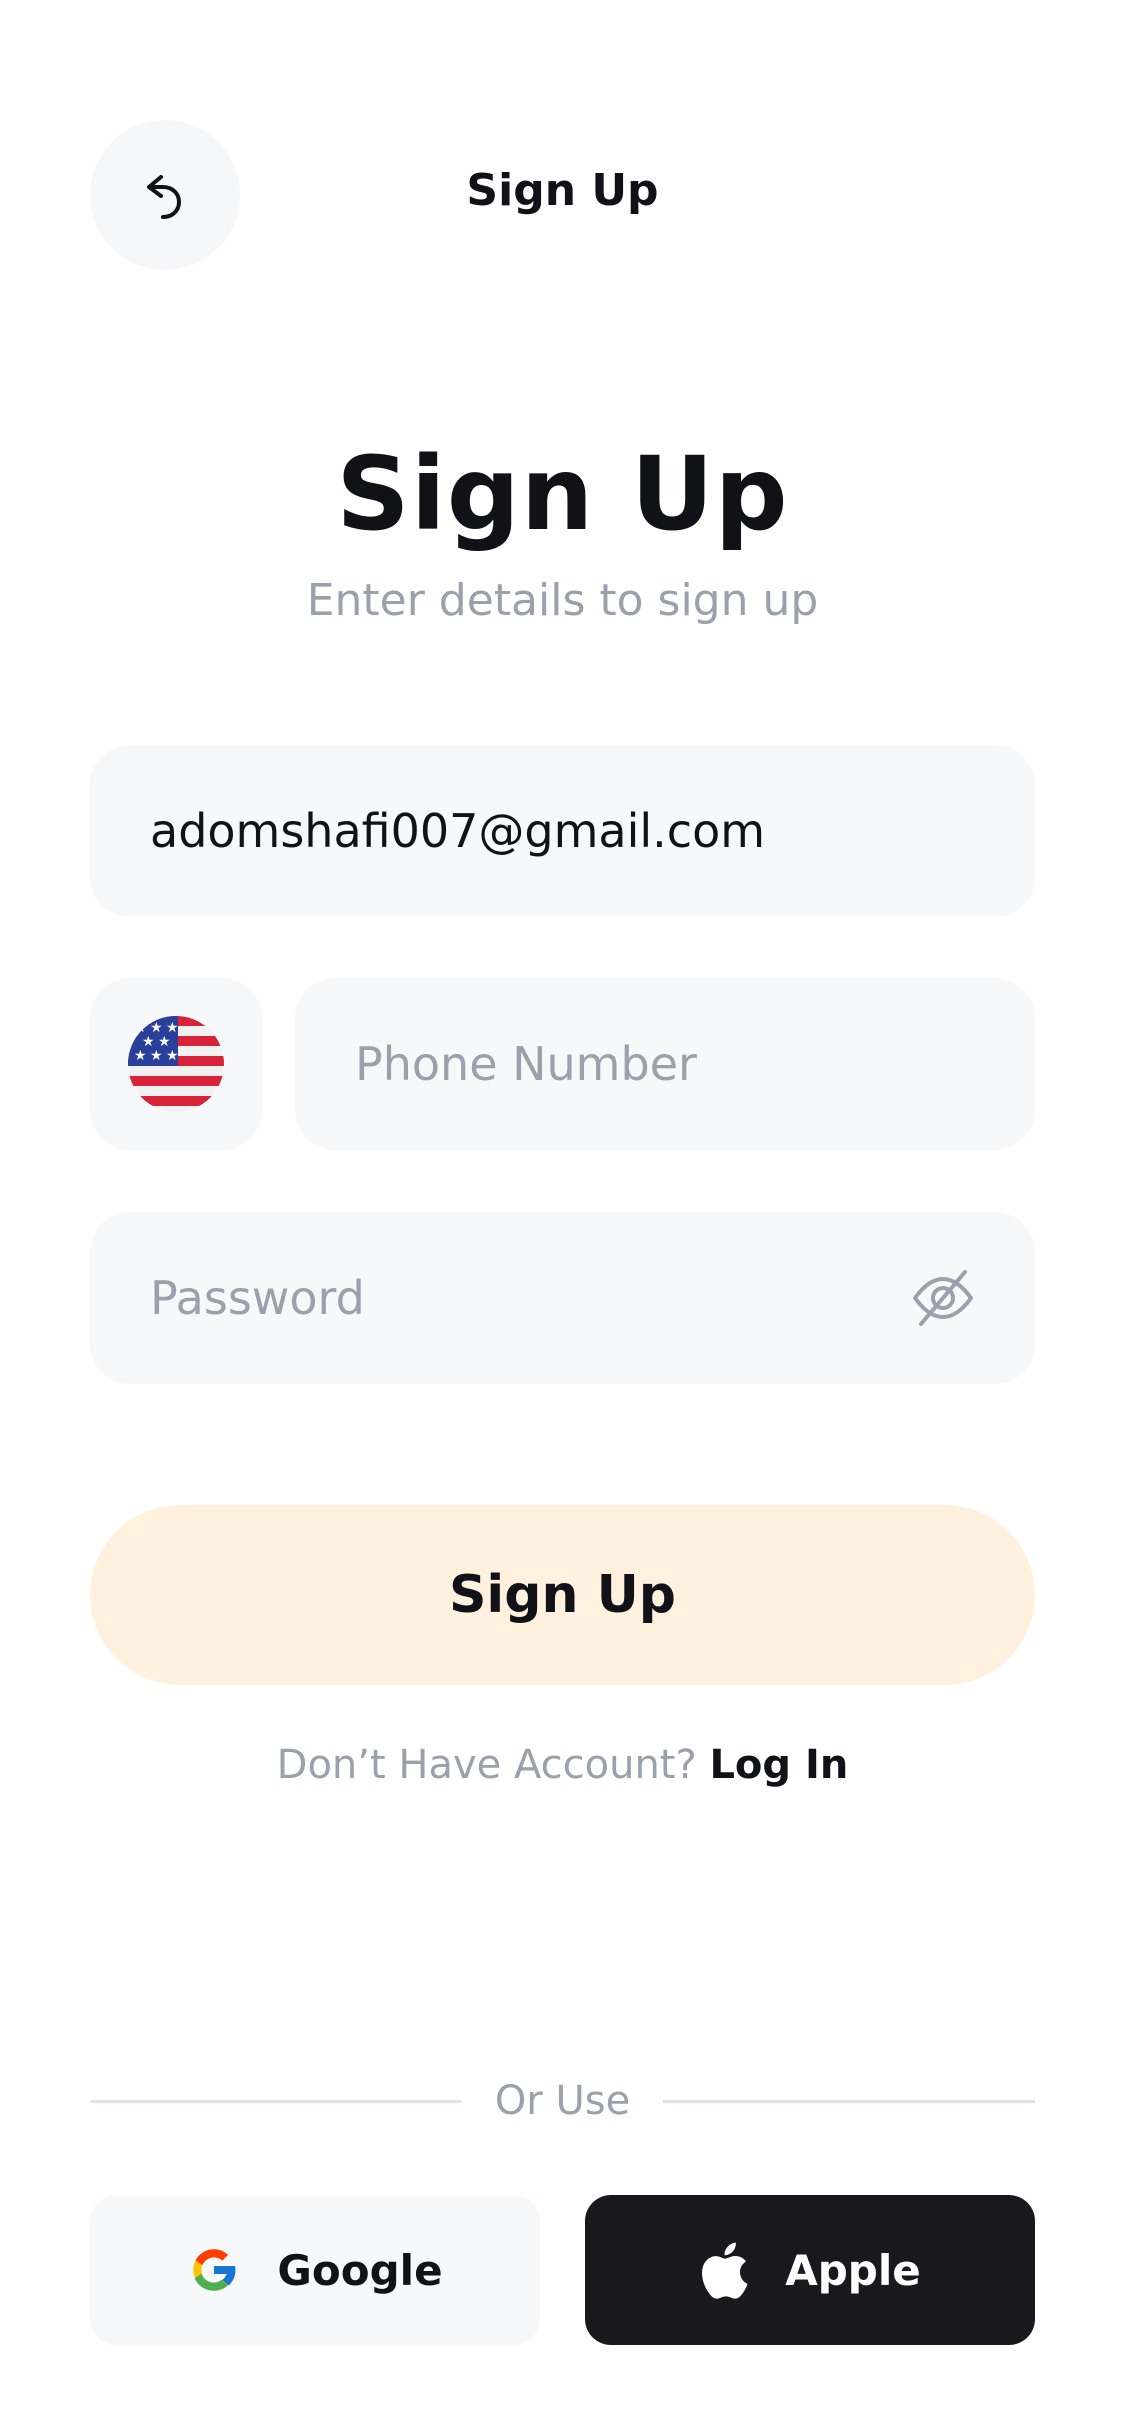 The height and width of the screenshot is (2436, 1125). What do you see at coordinates (562, 600) in the screenshot?
I see `page-subtitle: Enter details to sign up` at bounding box center [562, 600].